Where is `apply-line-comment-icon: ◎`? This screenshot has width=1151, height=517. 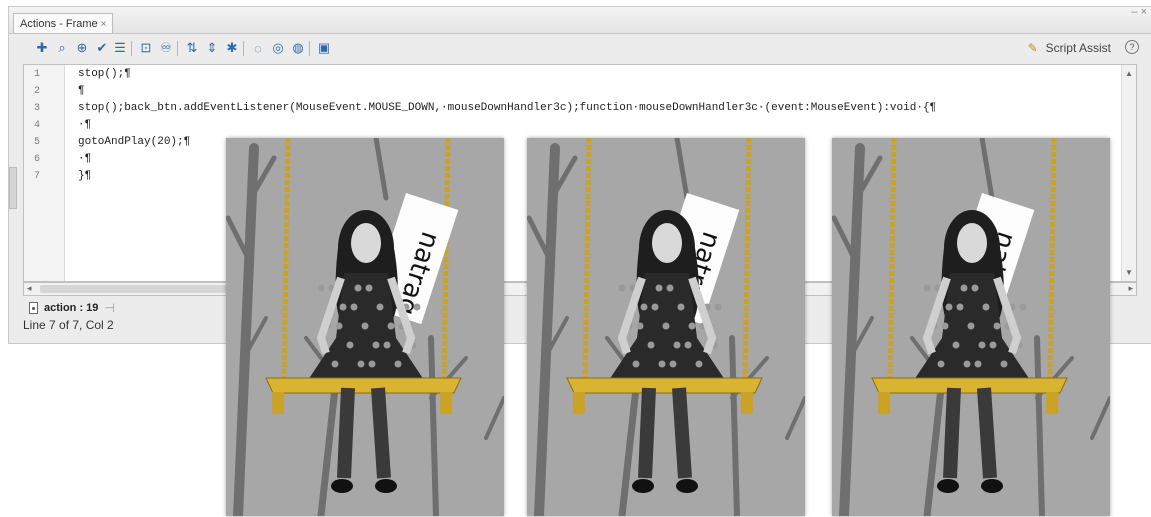 apply-line-comment-icon: ◎ is located at coordinates (278, 48).